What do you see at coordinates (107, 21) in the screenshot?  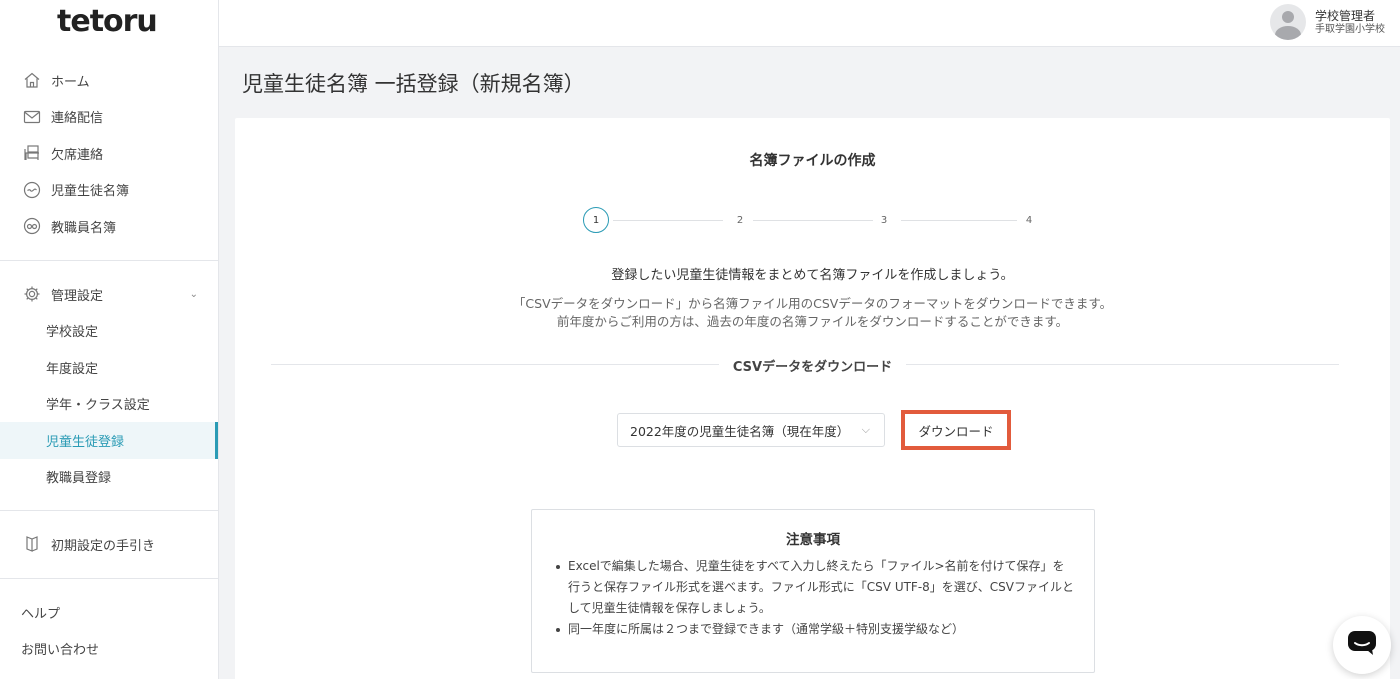 I see `tetoru-logo: tetoru` at bounding box center [107, 21].